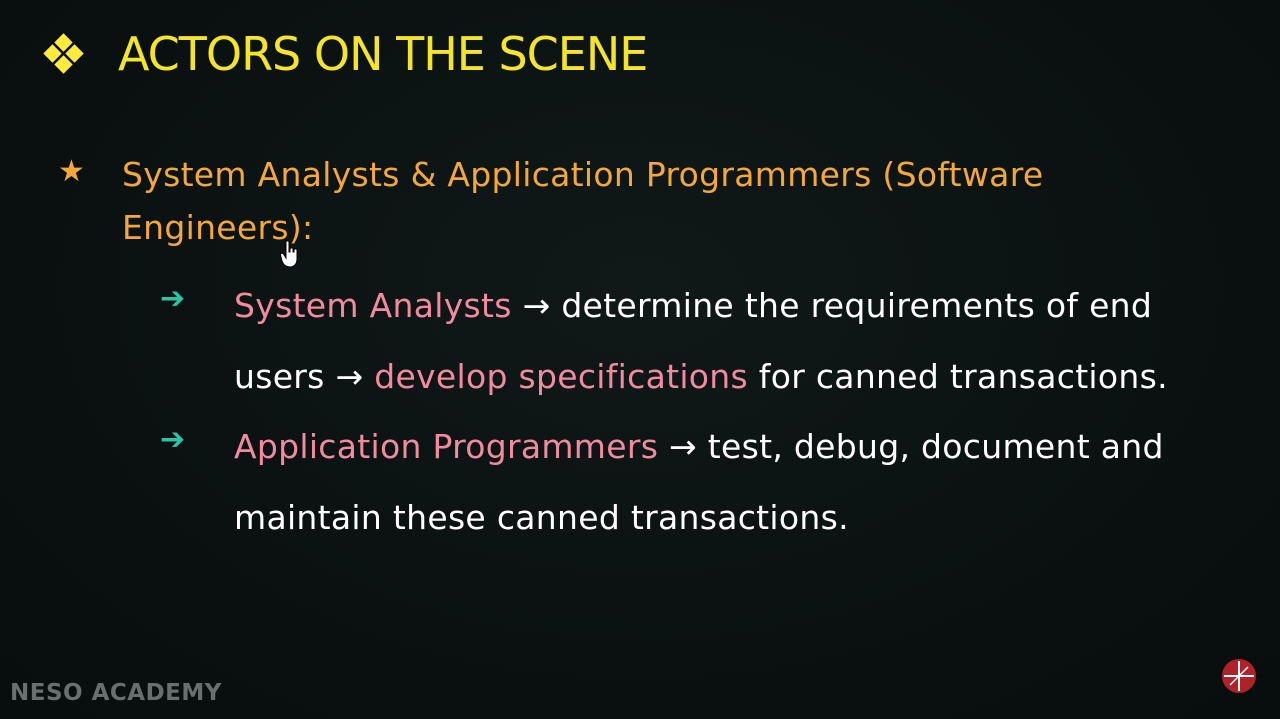 The width and height of the screenshot is (1280, 719). Describe the element at coordinates (289, 254) in the screenshot. I see `hand-pointer-icon` at that location.